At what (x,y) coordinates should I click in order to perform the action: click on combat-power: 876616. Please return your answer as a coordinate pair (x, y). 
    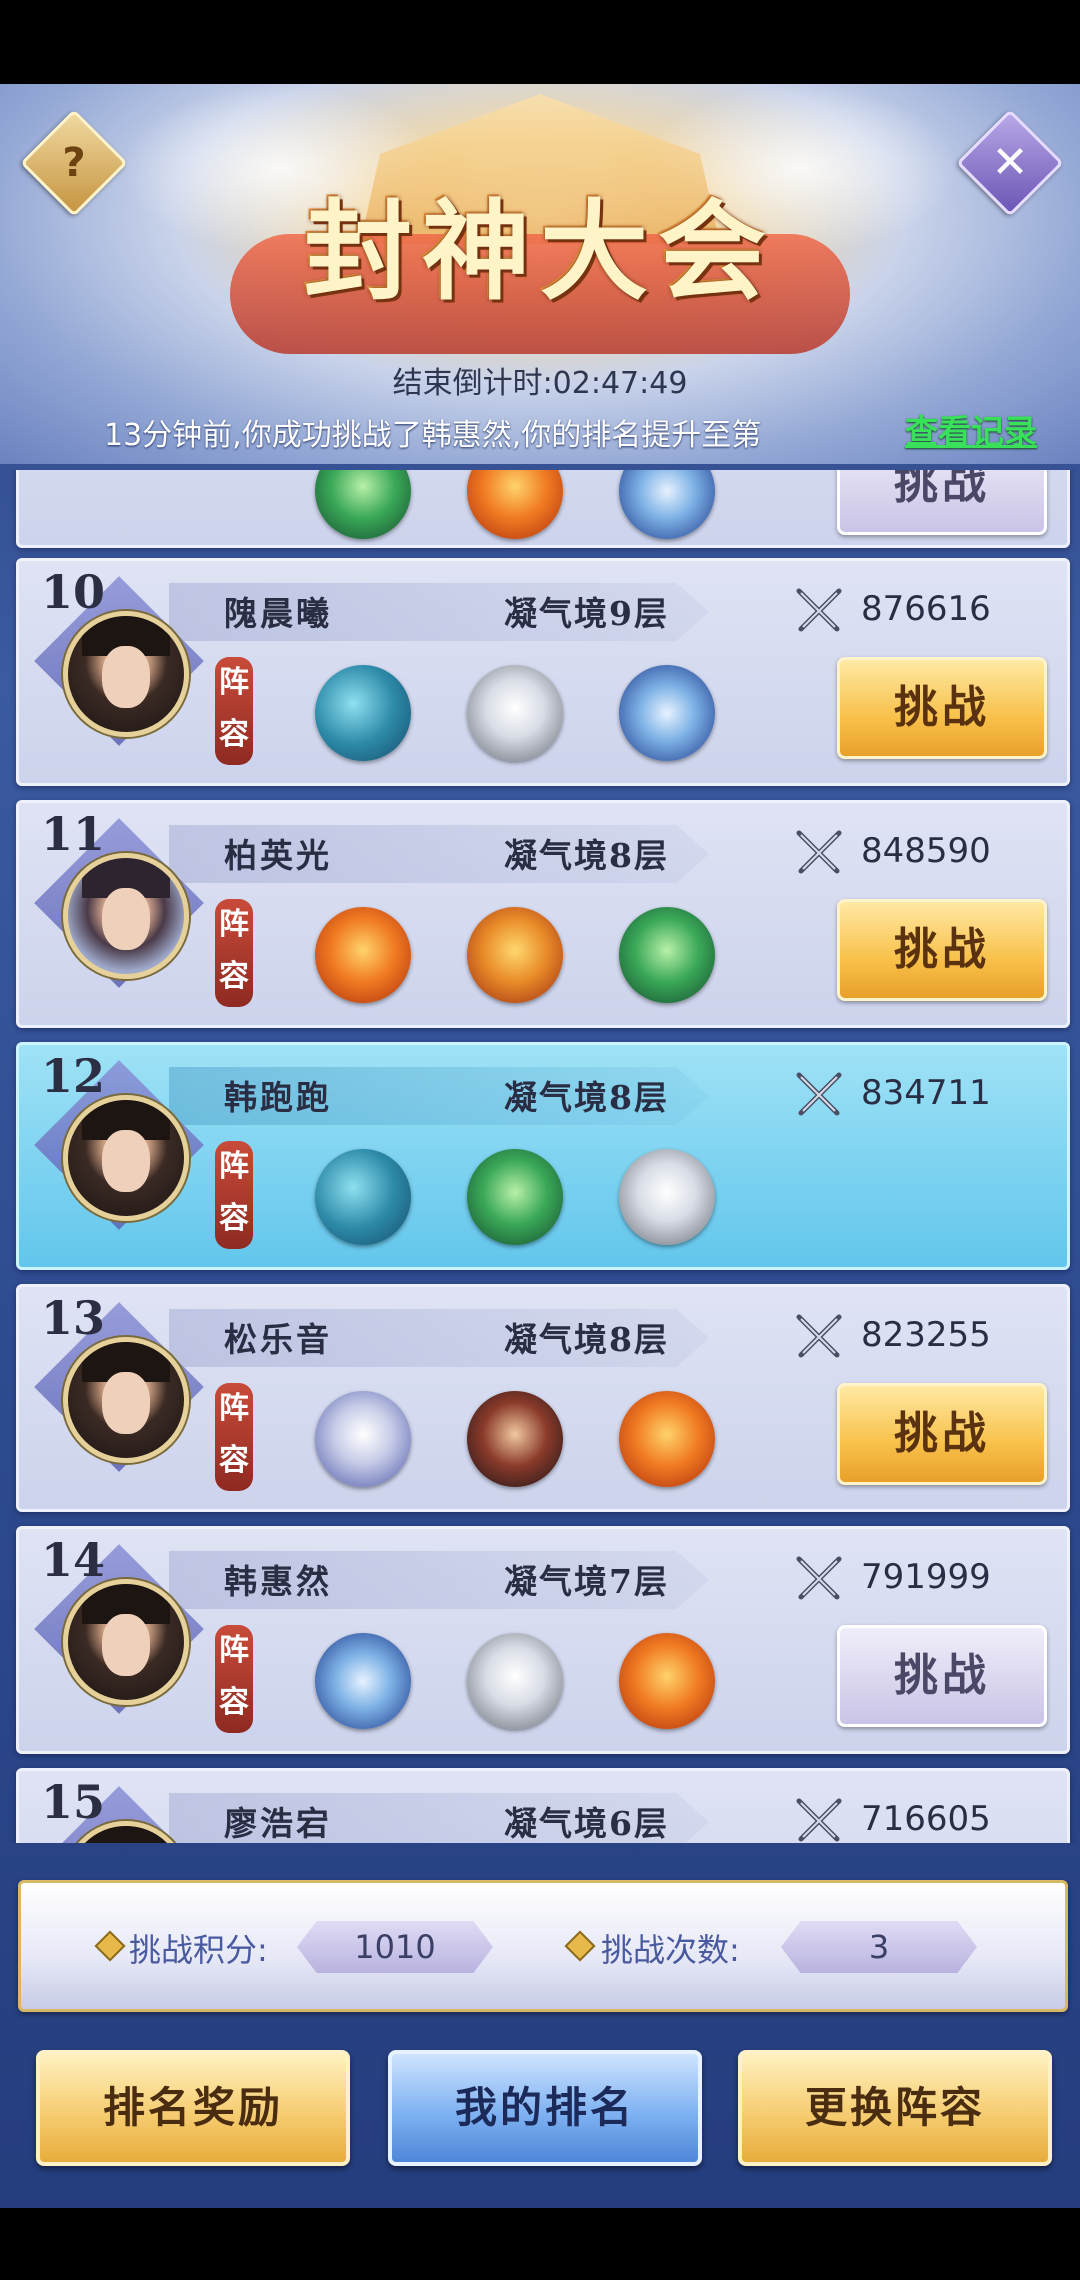
    Looking at the image, I should click on (926, 609).